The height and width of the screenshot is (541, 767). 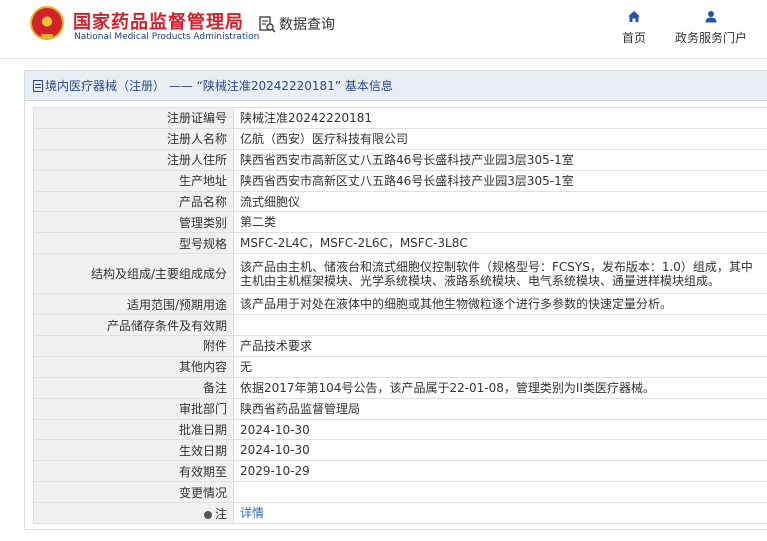 What do you see at coordinates (133, 492) in the screenshot?
I see `field-label: 变更情况` at bounding box center [133, 492].